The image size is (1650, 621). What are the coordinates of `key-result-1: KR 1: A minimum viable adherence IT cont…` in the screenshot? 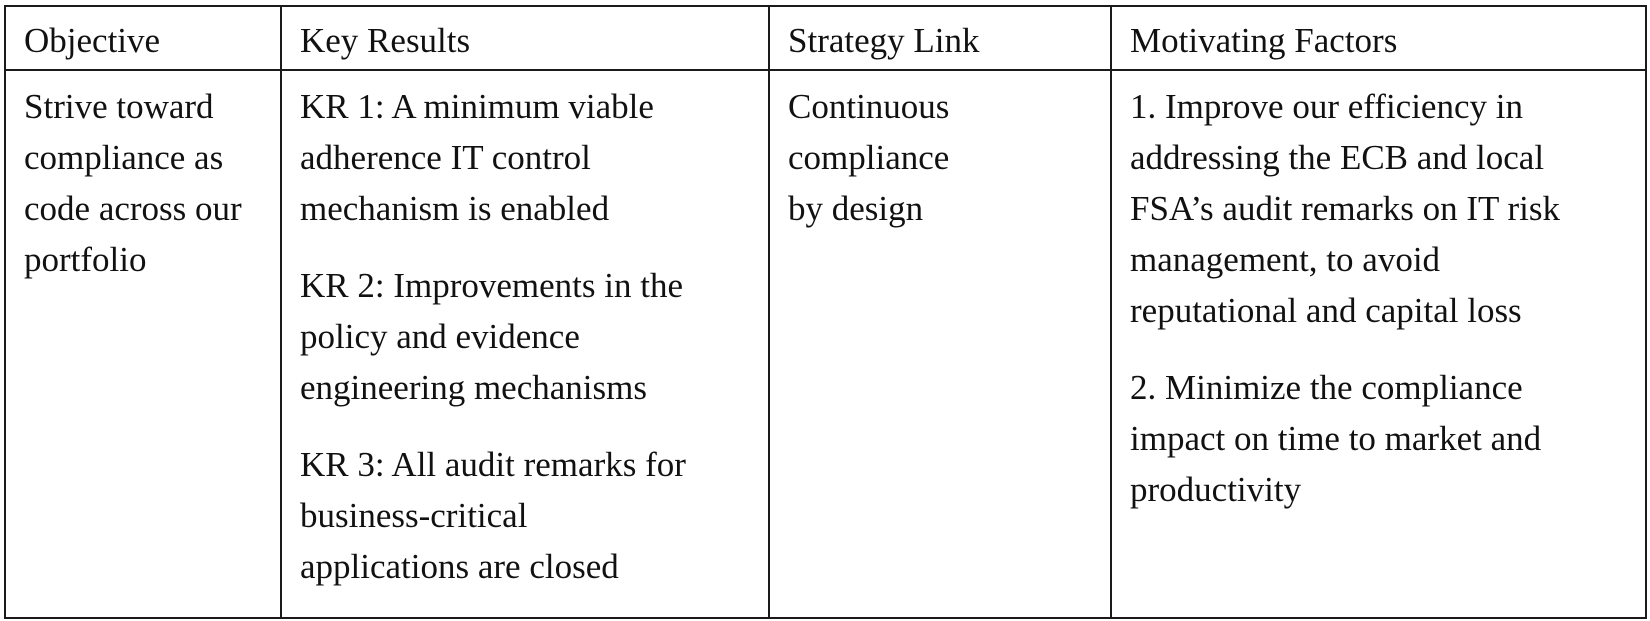 It's located at (477, 157).